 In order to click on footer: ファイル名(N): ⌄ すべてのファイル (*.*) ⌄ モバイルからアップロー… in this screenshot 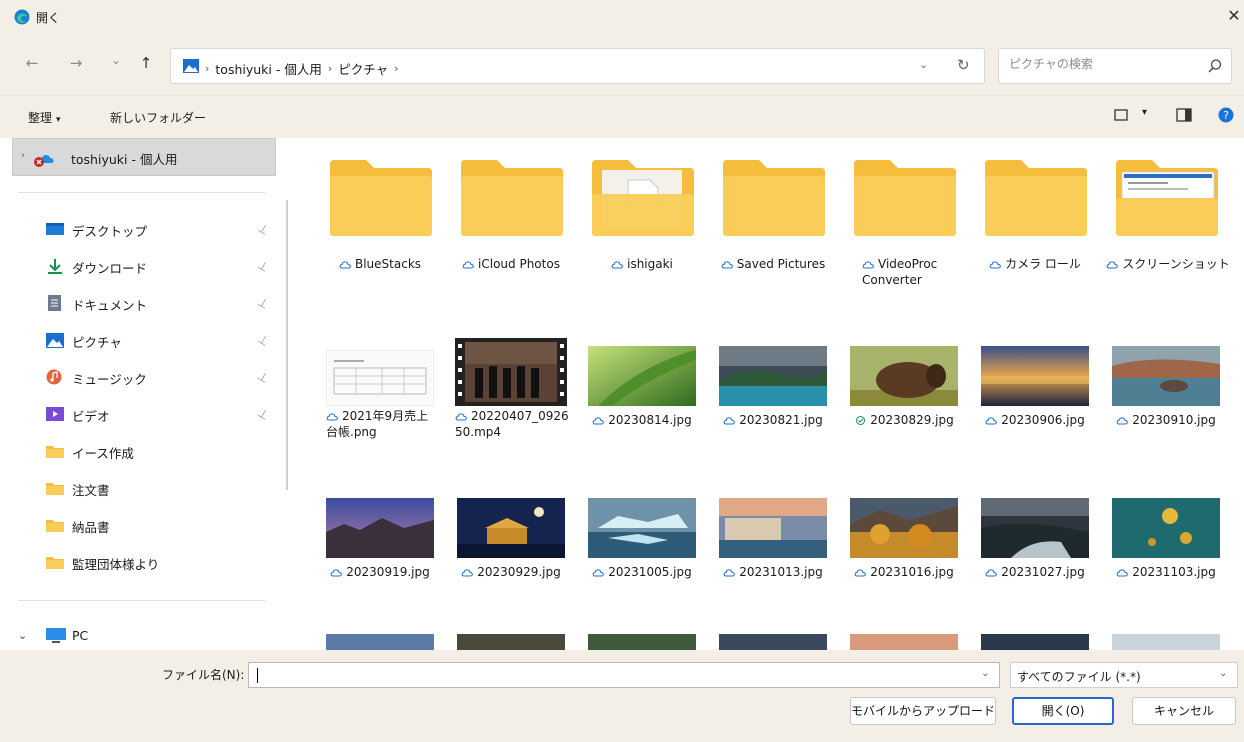, I will do `click(622, 696)`.